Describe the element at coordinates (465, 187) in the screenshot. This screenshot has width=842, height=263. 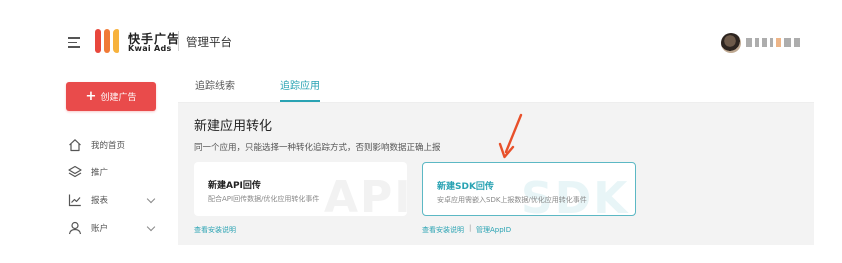
I see `card-title: 新建SDK回传` at that location.